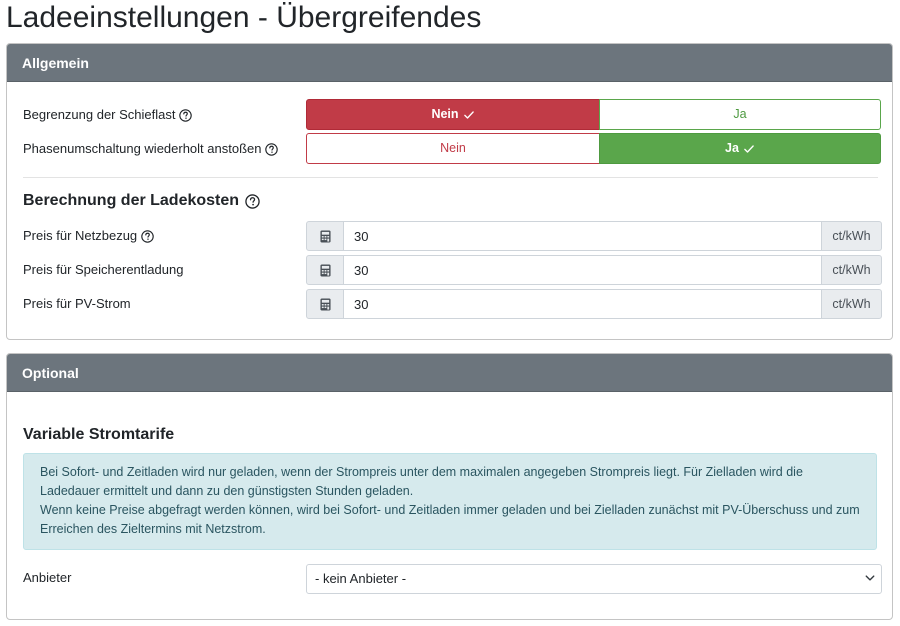 This screenshot has width=900, height=626. I want to click on schieflast-toggle: Nein Ja, so click(594, 114).